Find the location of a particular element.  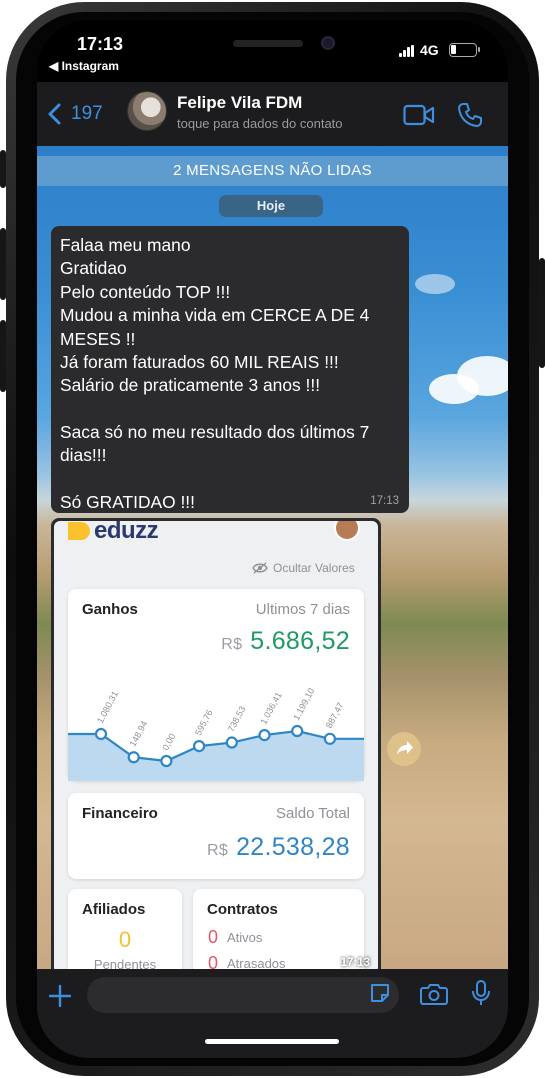

financial-title: Financeiro is located at coordinates (120, 813).